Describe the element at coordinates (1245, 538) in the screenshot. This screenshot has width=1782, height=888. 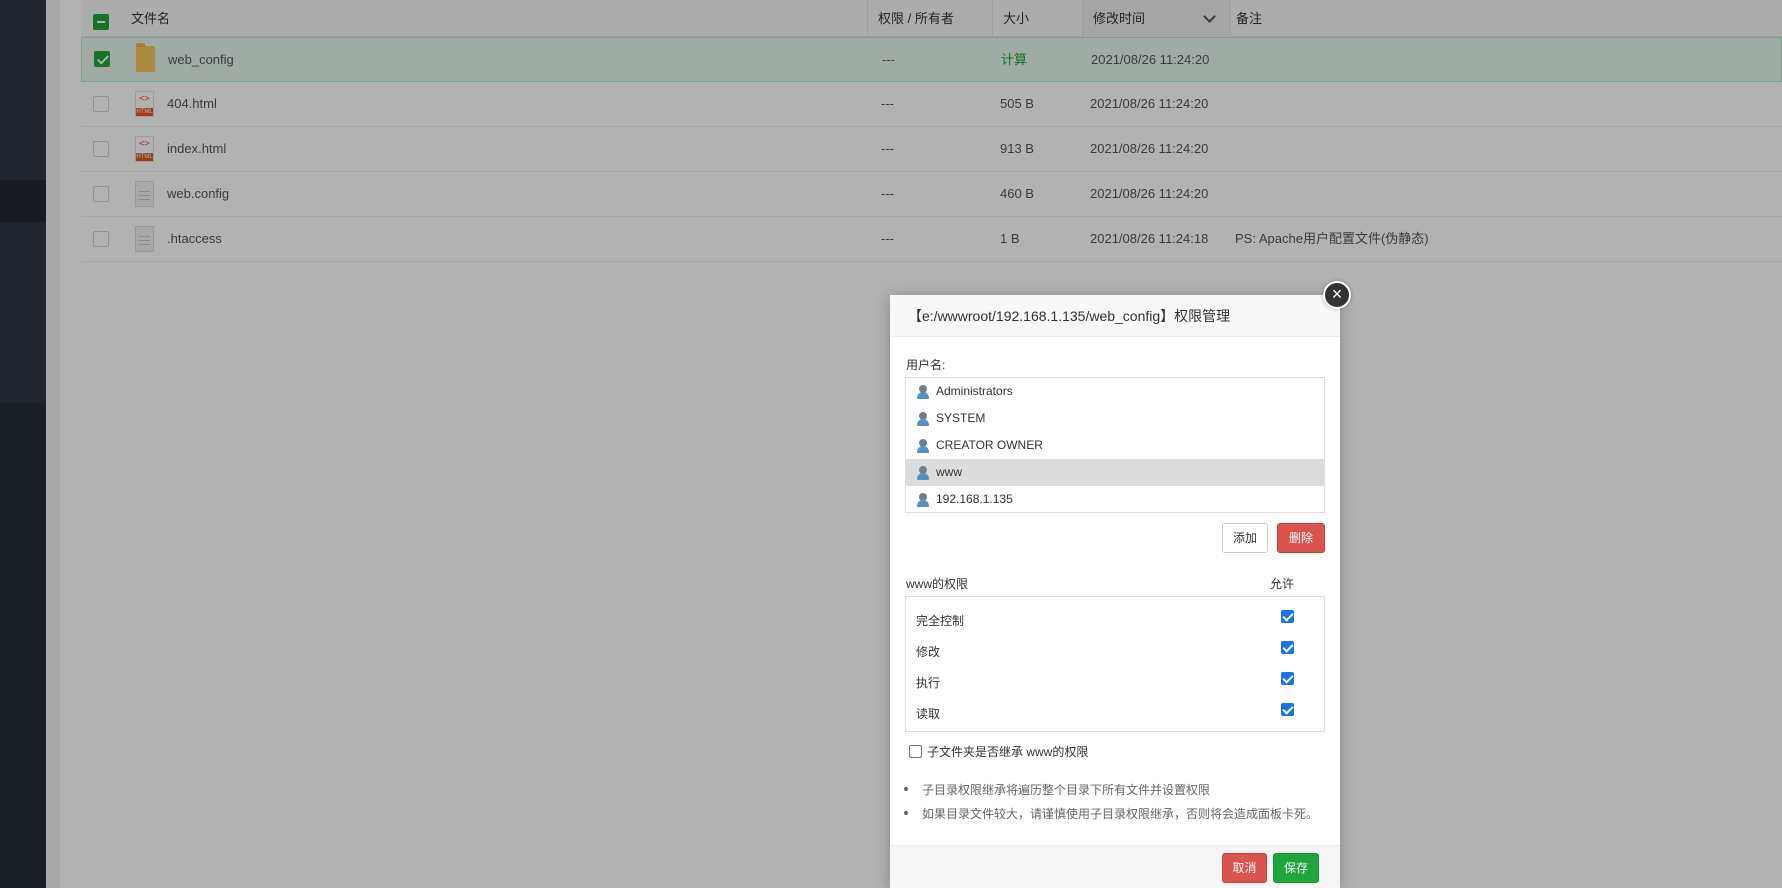
I see `add-user-button: 添加` at that location.